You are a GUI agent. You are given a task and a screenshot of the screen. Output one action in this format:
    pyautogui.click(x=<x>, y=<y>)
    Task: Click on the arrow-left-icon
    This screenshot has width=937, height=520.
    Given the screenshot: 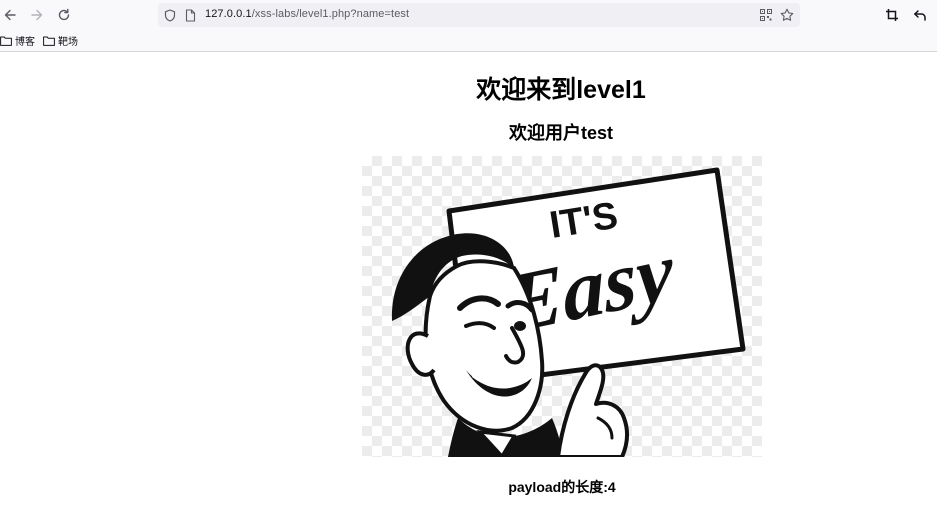 What is the action you would take?
    pyautogui.click(x=10, y=15)
    